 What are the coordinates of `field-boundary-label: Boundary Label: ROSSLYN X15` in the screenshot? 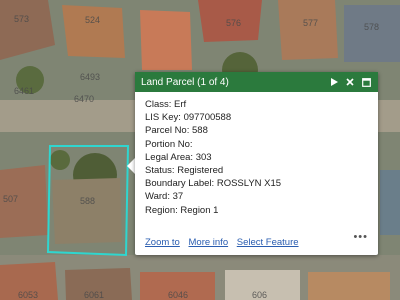 It's located at (256, 183).